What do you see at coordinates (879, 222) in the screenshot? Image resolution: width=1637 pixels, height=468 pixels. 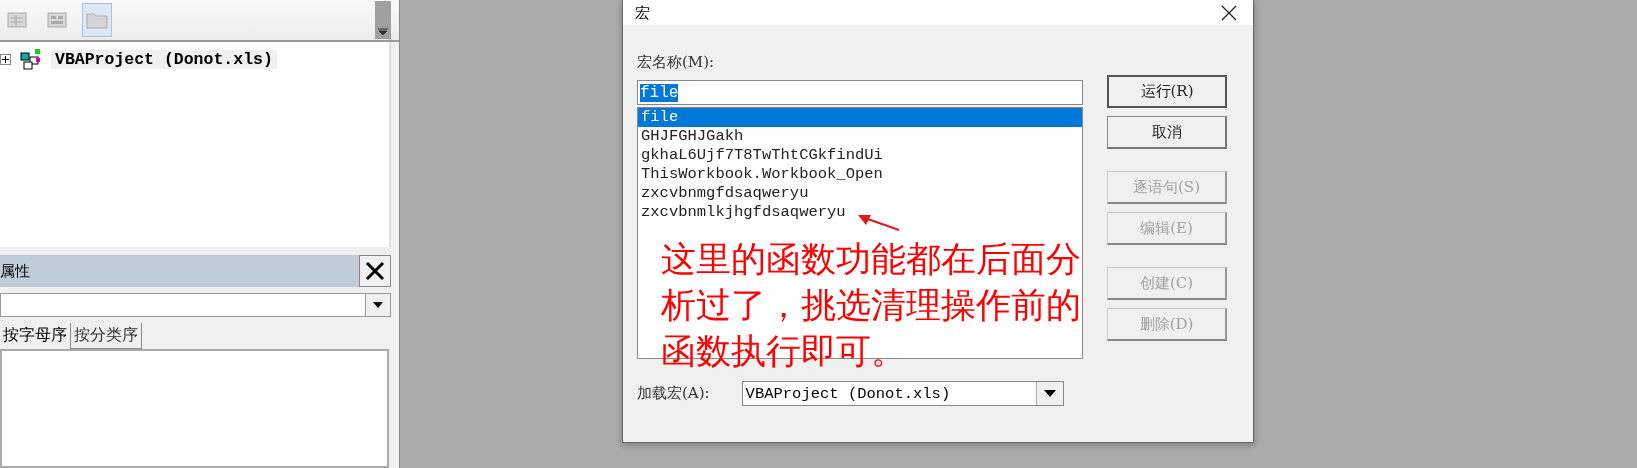 I see `annotation-arrow` at bounding box center [879, 222].